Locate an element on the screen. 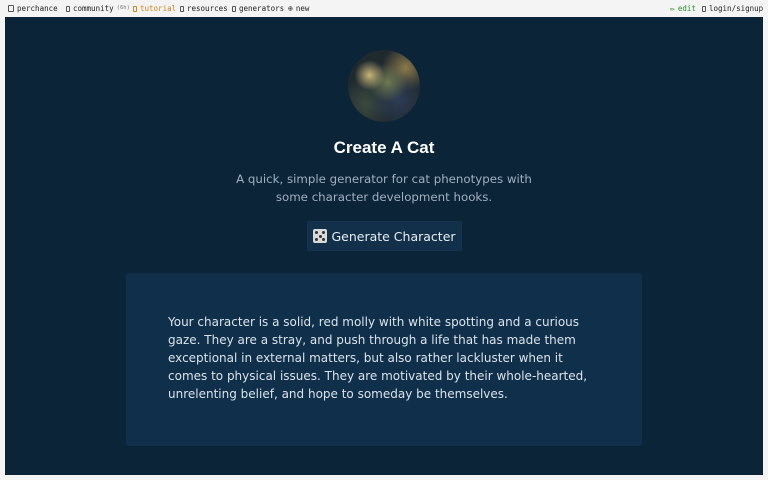 The height and width of the screenshot is (480, 768). nav-tutorial-link: tutorial is located at coordinates (154, 8).